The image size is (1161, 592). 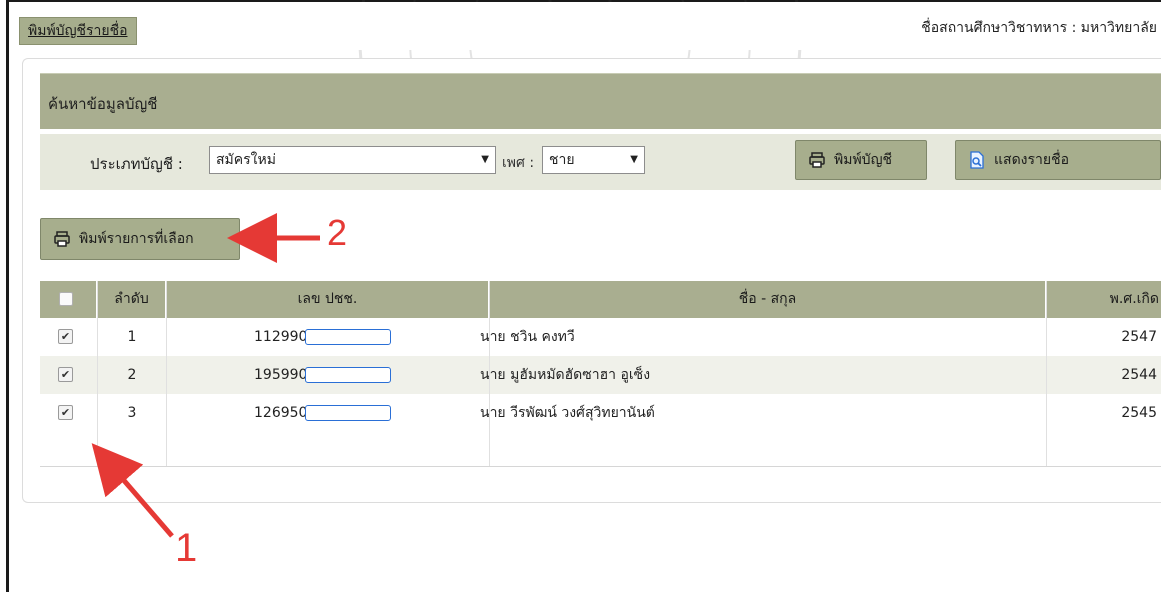 What do you see at coordinates (281, 413) in the screenshot?
I see `row-id-prefix: 126950` at bounding box center [281, 413].